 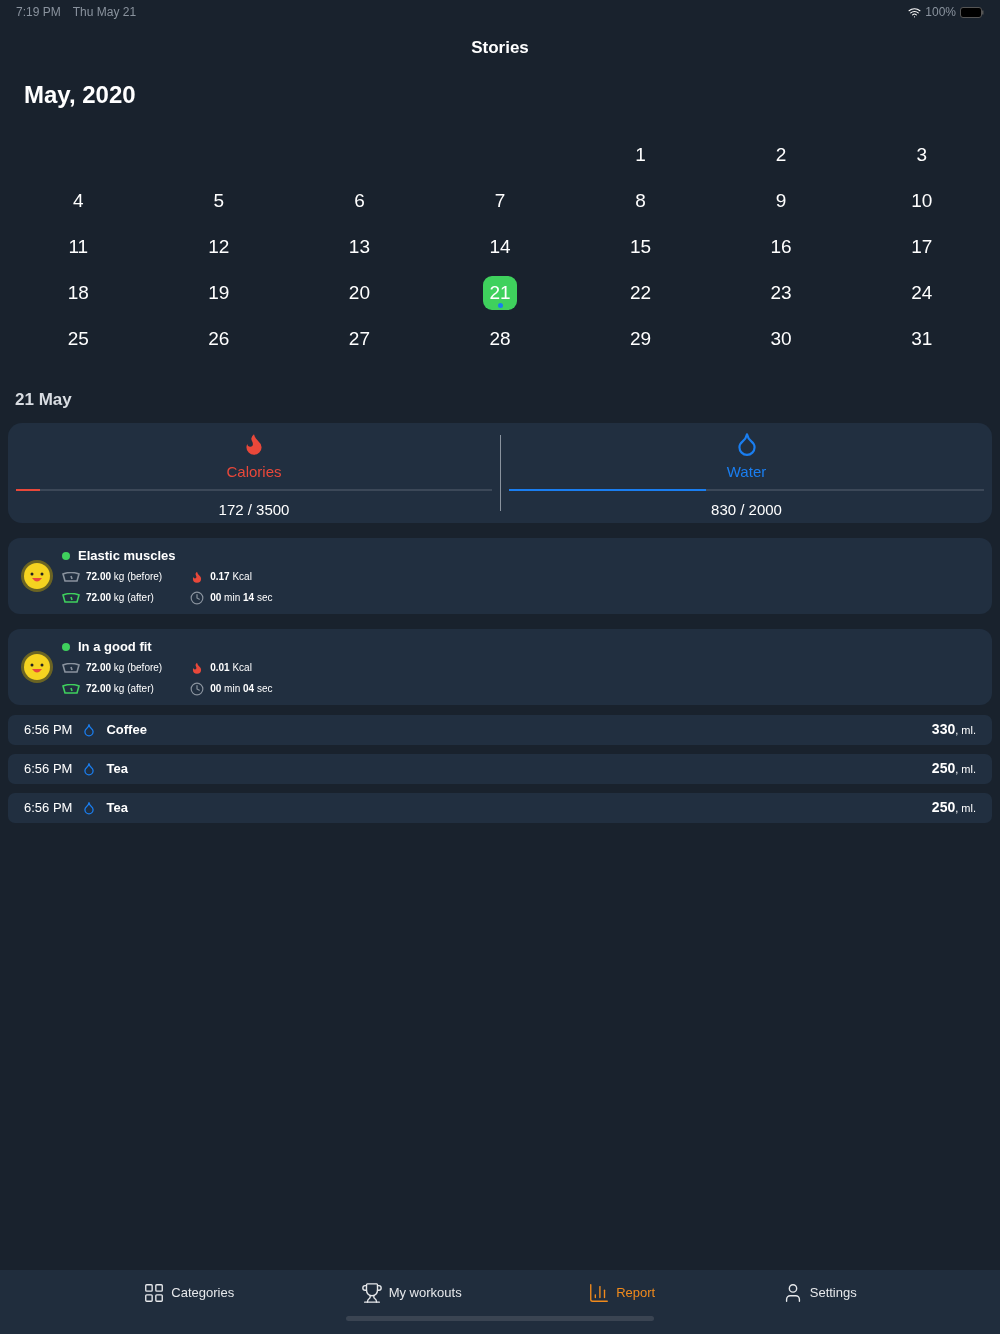 I want to click on page-title: Stories, so click(x=500, y=48).